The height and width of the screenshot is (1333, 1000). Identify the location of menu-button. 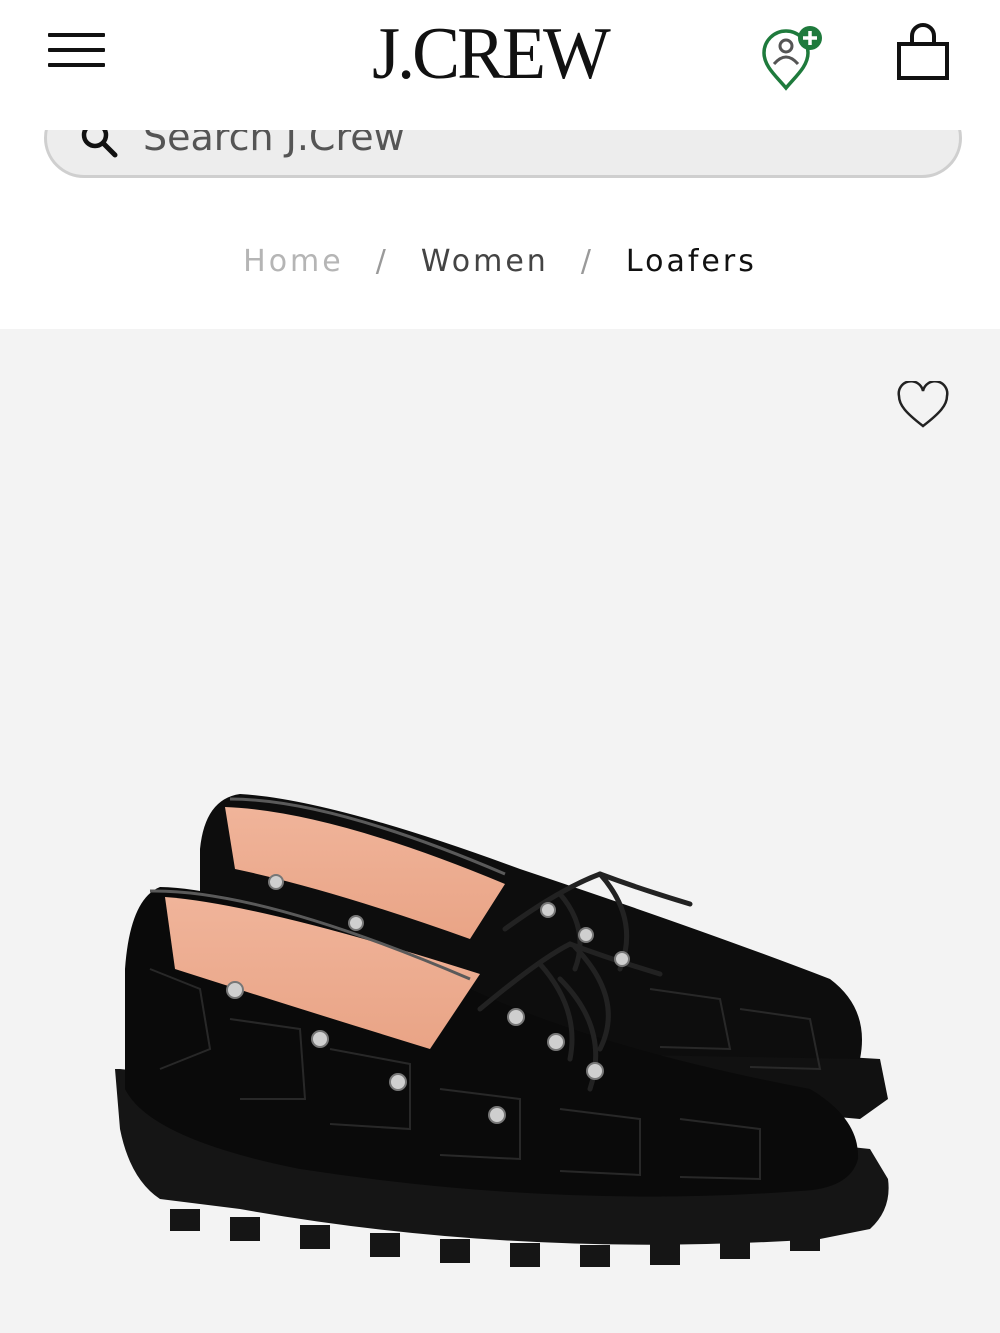
(77, 50).